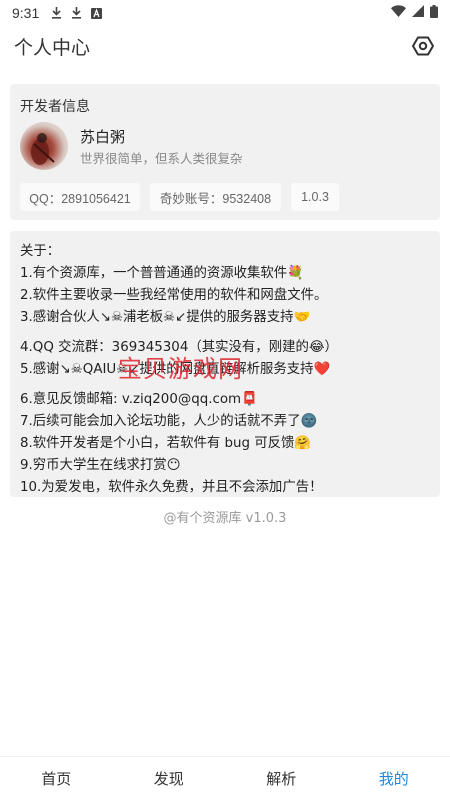 The width and height of the screenshot is (450, 800). Describe the element at coordinates (166, 443) in the screenshot. I see `about-line: 8.软件开发者是个小白，若软件有 bug 可反馈🤗` at that location.